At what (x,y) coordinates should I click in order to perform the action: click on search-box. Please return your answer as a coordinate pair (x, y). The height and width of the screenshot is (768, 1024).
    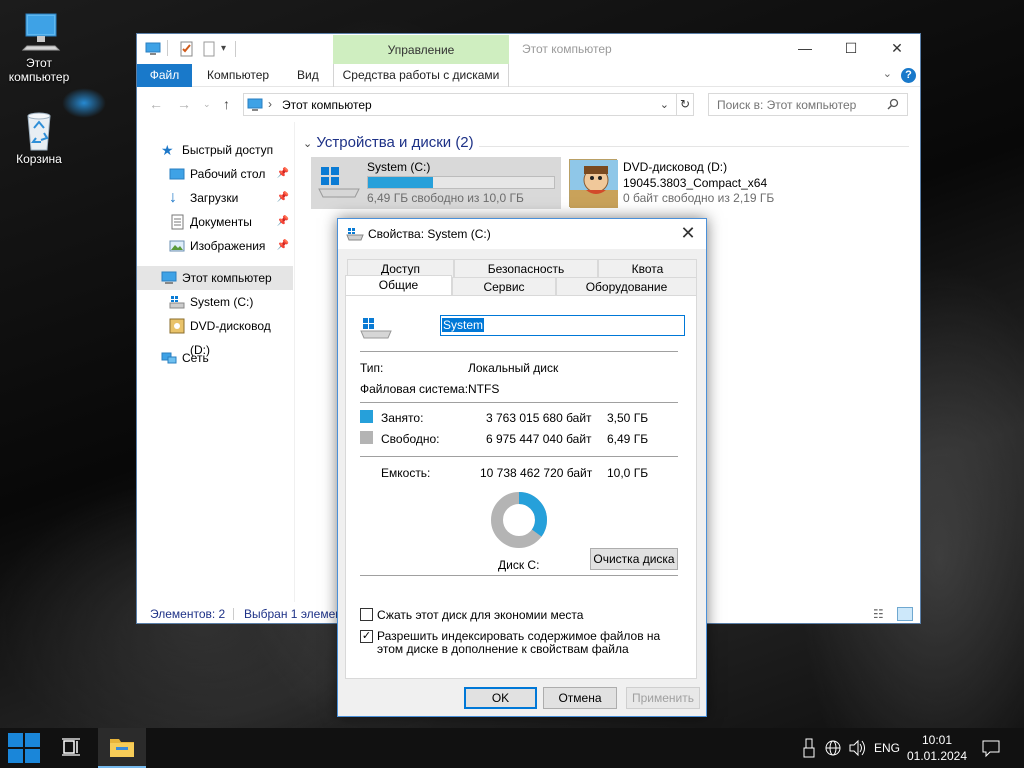
    Looking at the image, I should click on (808, 104).